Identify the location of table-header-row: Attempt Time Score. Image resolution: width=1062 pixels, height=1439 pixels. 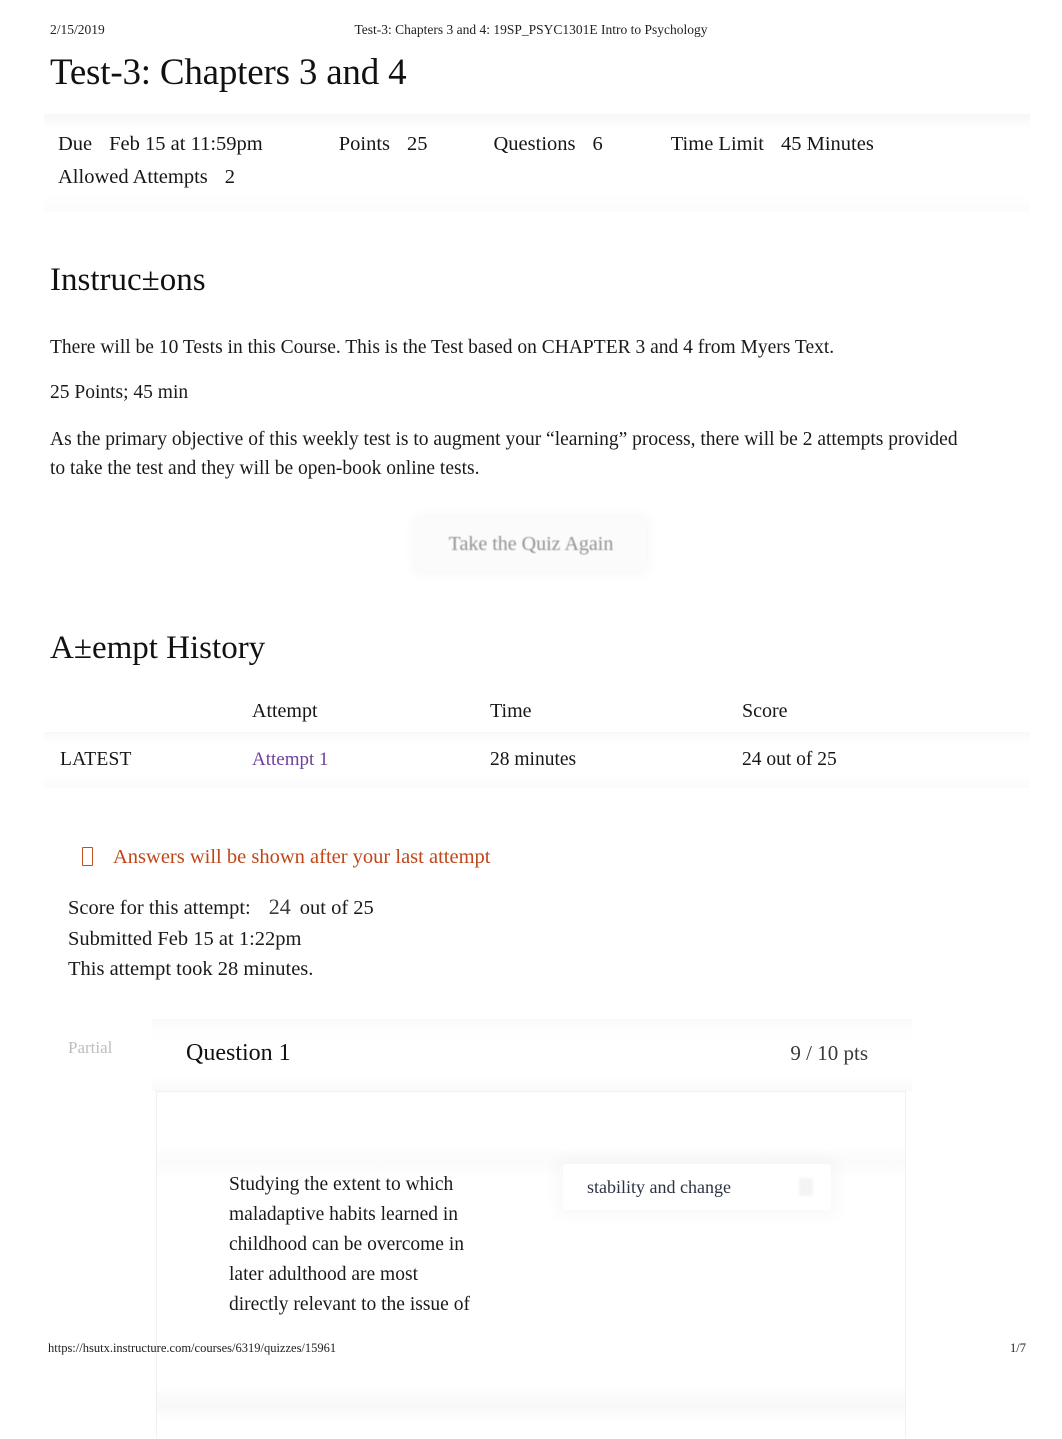
(537, 713).